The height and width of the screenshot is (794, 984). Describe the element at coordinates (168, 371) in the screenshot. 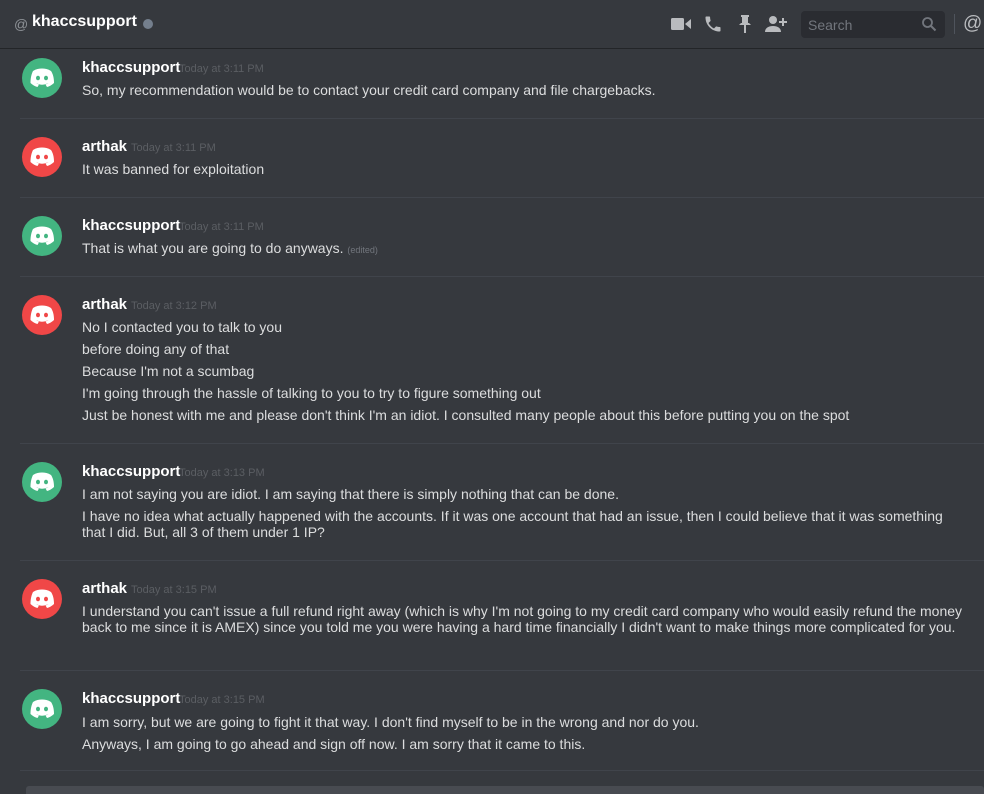

I see `message-text: Because I'm not a scumbag` at that location.